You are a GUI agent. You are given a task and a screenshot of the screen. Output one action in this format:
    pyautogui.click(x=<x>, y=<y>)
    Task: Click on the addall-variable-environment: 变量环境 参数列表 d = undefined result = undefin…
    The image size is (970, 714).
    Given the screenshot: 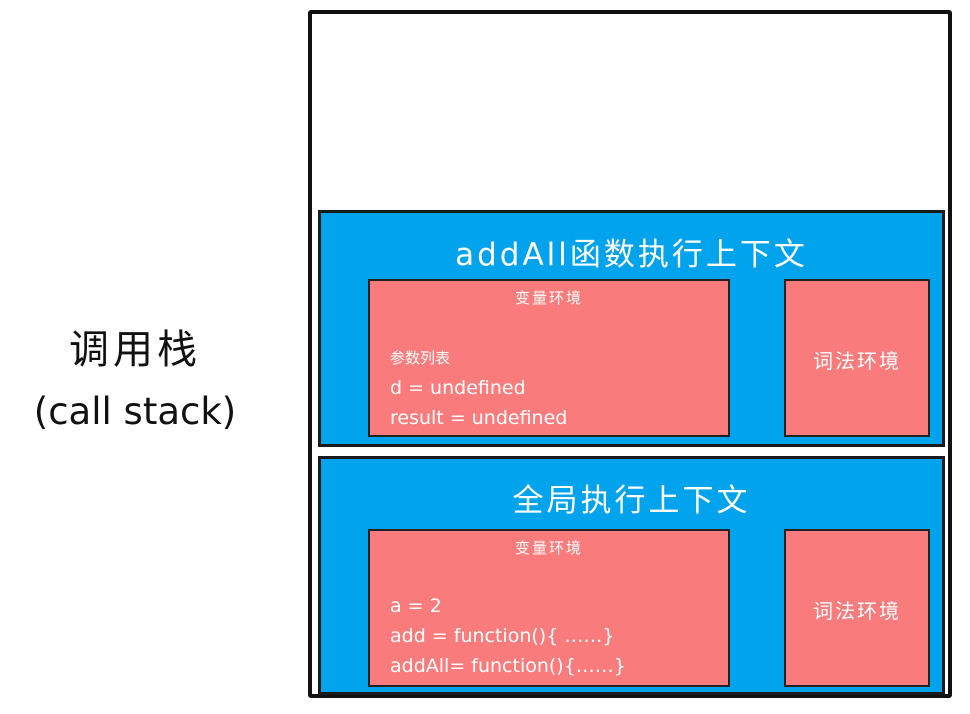 What is the action you would take?
    pyautogui.click(x=549, y=358)
    